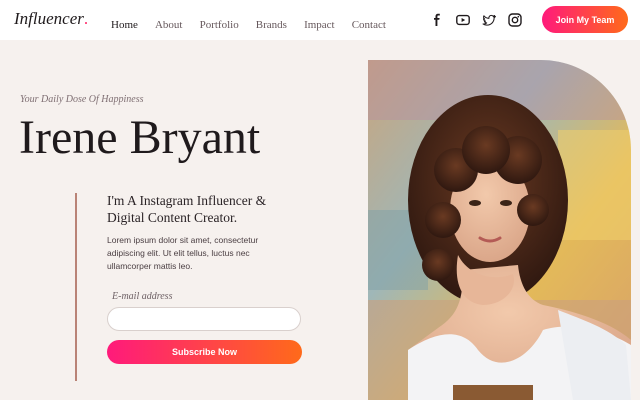 The image size is (640, 400). What do you see at coordinates (515, 20) in the screenshot?
I see `instagram-icon` at bounding box center [515, 20].